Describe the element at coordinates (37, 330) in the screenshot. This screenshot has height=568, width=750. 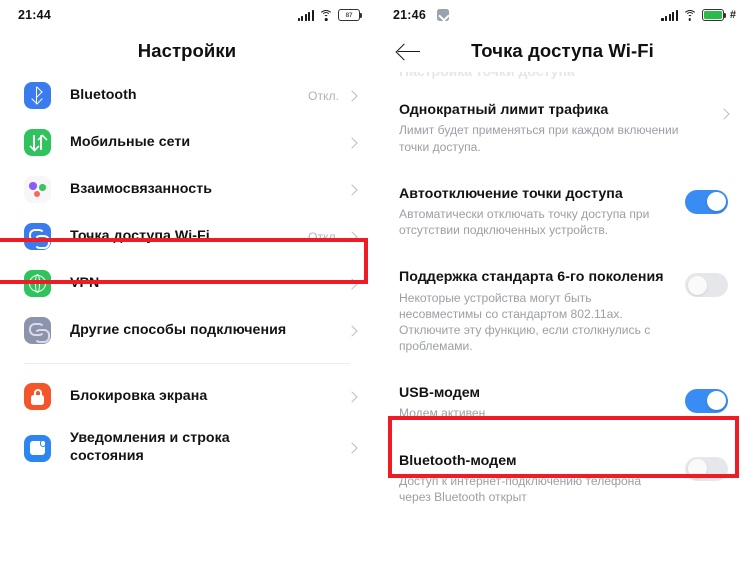
I see `other-connections-icon` at that location.